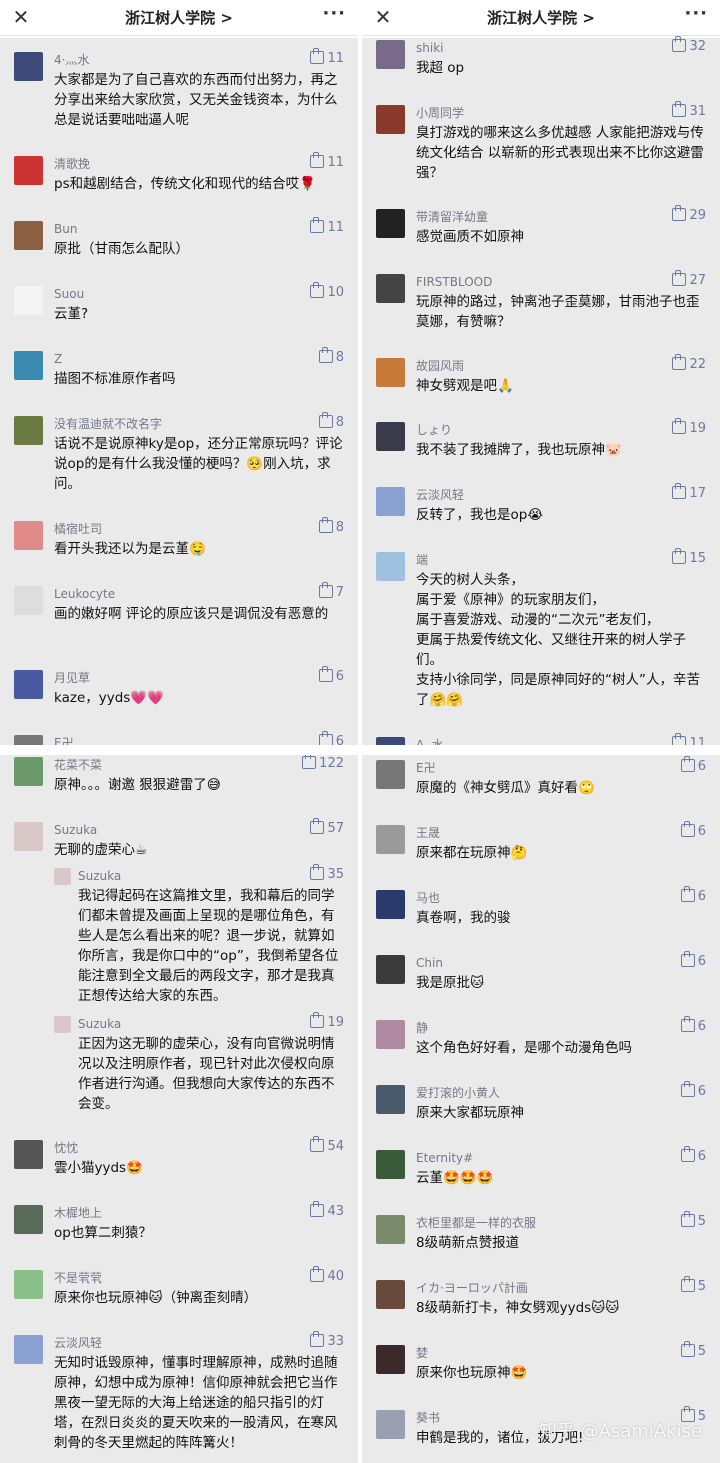 The width and height of the screenshot is (720, 1463). What do you see at coordinates (78, 1343) in the screenshot?
I see `comment-author: 云淡风轻` at bounding box center [78, 1343].